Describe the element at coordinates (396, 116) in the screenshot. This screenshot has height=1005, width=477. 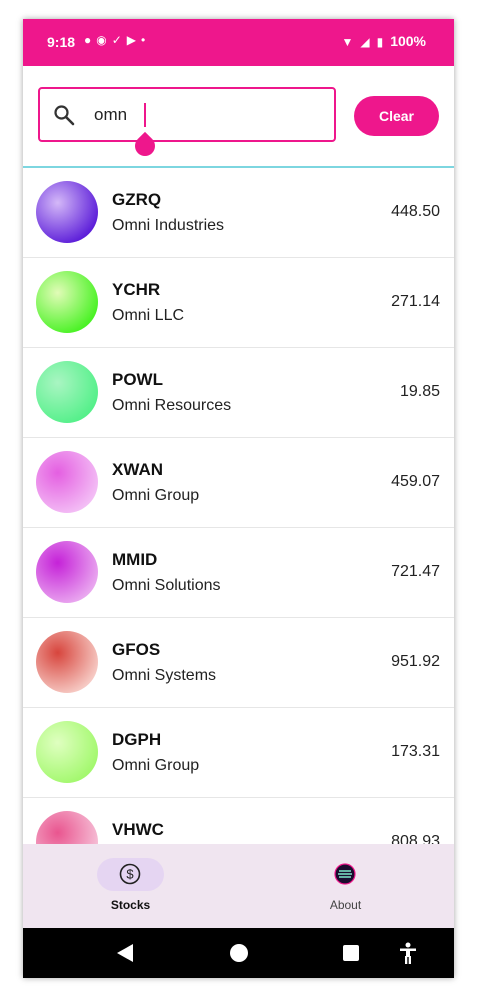
I see `clear-button: Clear` at that location.